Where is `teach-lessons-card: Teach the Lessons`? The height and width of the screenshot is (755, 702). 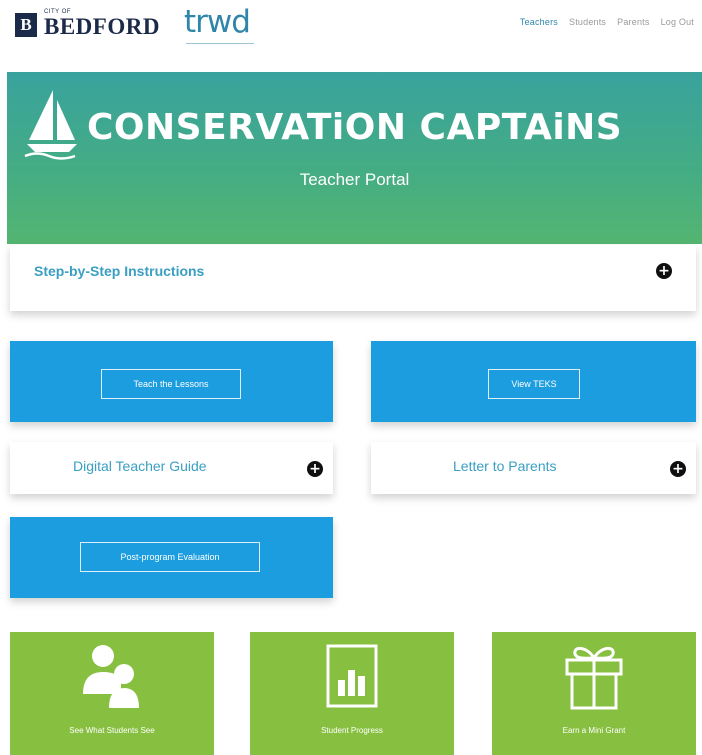
teach-lessons-card: Teach the Lessons is located at coordinates (171, 381).